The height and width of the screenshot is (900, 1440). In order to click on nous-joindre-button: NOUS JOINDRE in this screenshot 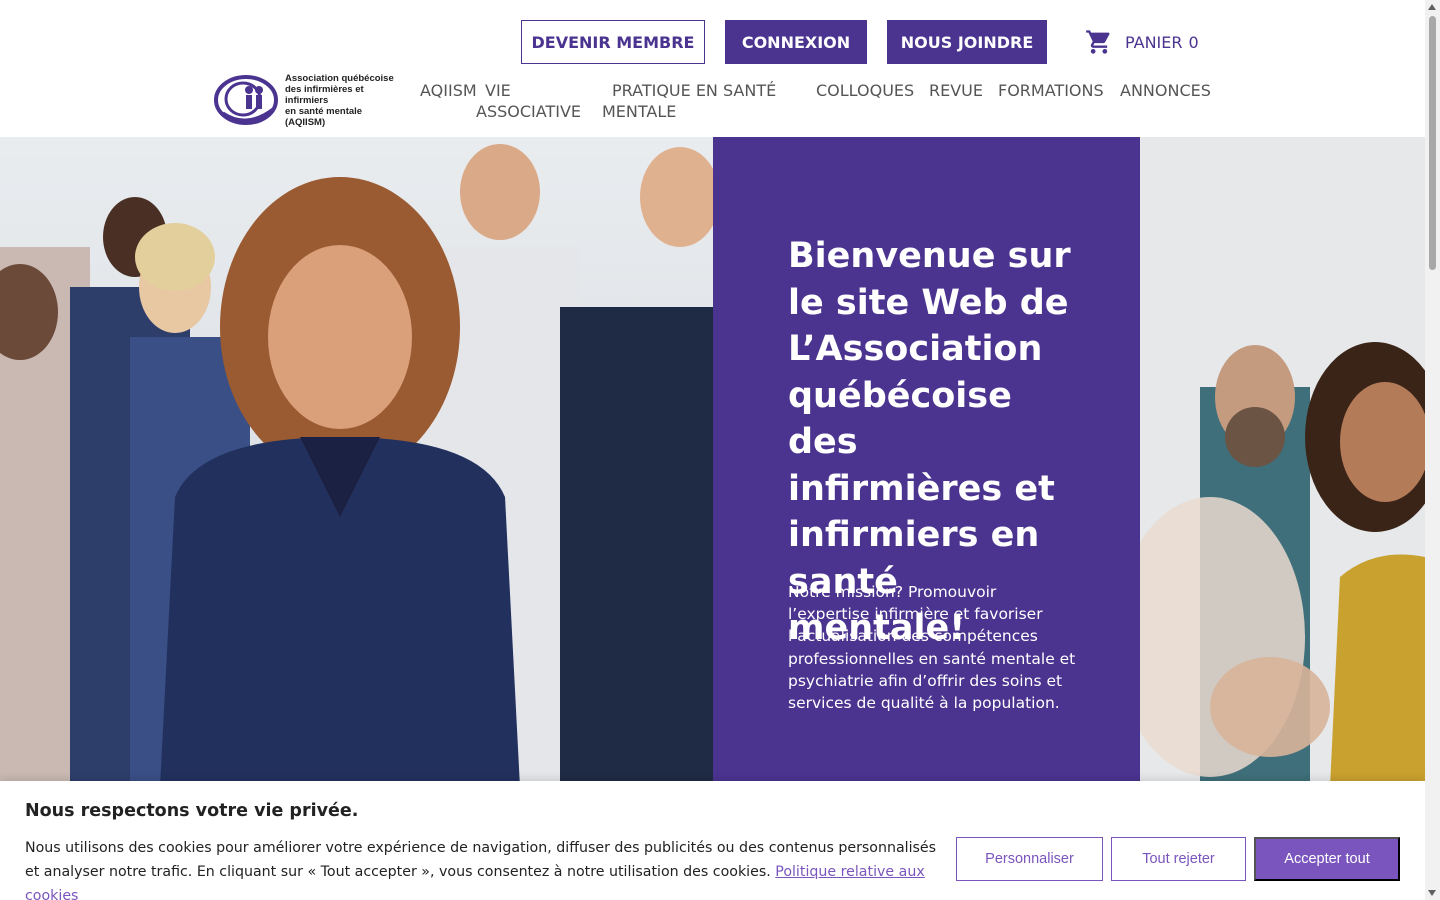, I will do `click(967, 42)`.